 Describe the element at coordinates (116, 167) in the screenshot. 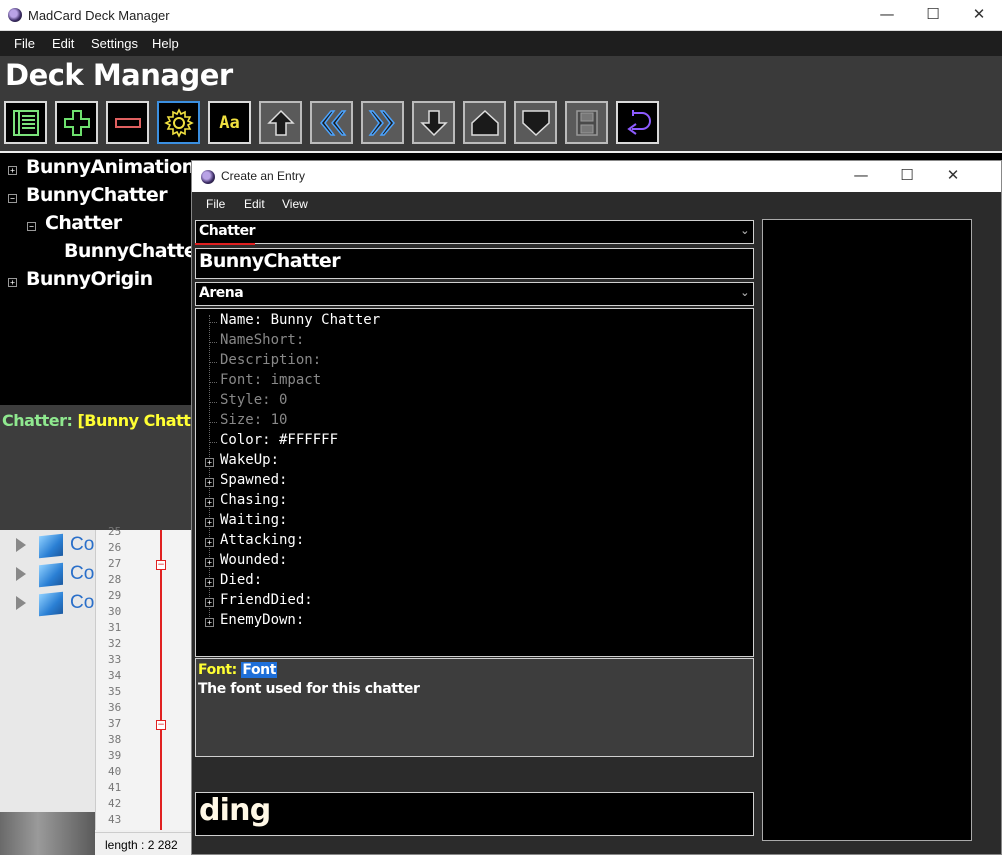

I see `tree-item-bunnyanimations: BunnyAnimations` at that location.